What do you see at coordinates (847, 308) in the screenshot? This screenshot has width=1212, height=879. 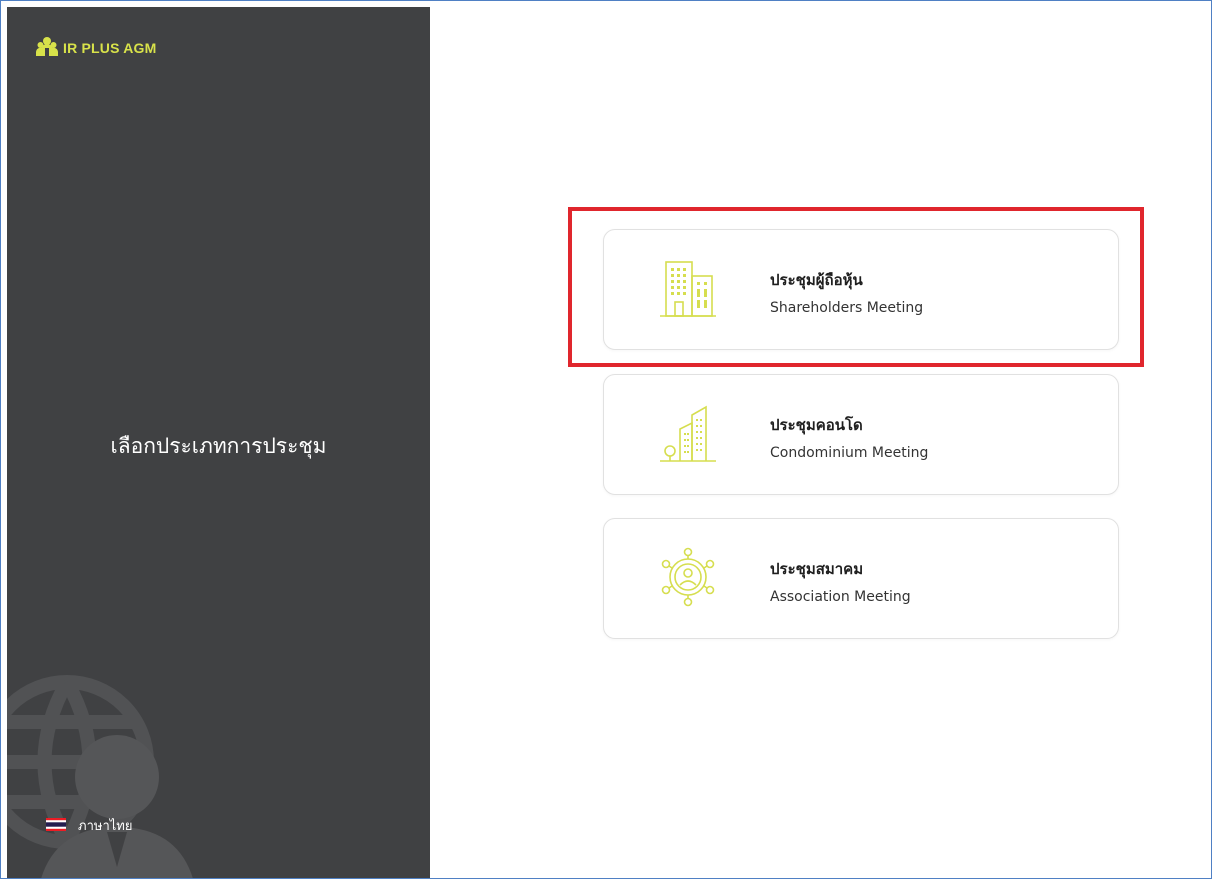 I see `shareholders-meeting-subtitle: Shareholders Meeting` at bounding box center [847, 308].